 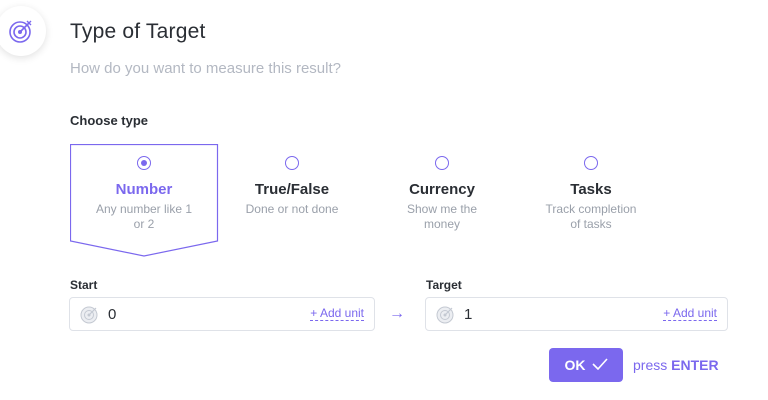 I want to click on start-field: + Add unit, so click(x=222, y=314).